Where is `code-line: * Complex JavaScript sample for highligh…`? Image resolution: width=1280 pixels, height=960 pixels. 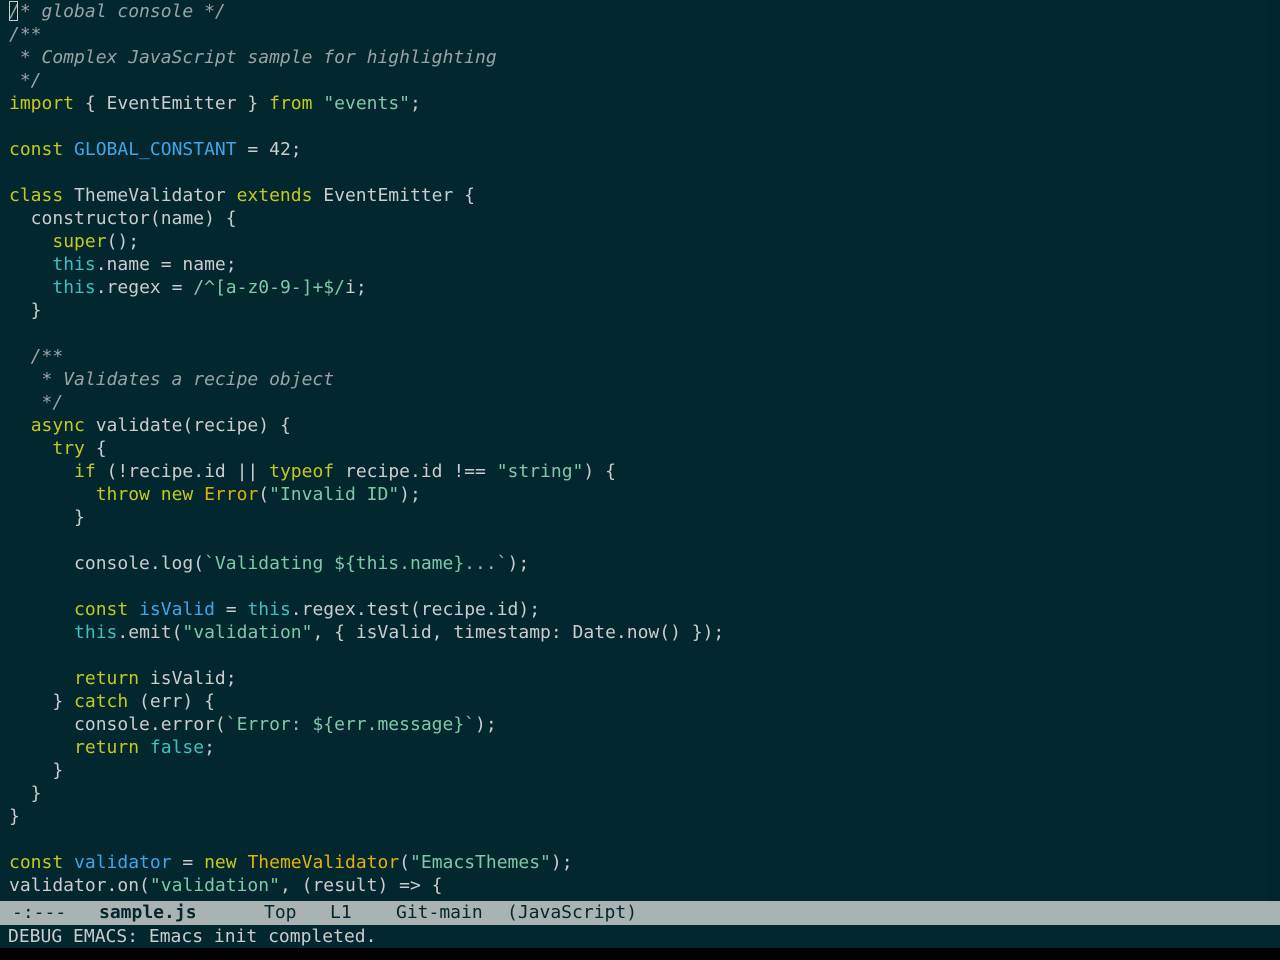
code-line: * Complex JavaScript sample for highligh… is located at coordinates (366, 57).